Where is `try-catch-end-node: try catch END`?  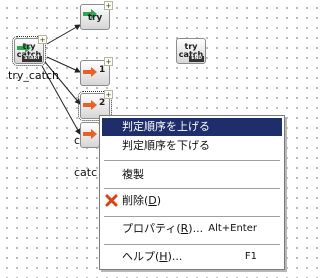
try-catch-end-node: try catch END is located at coordinates (191, 51).